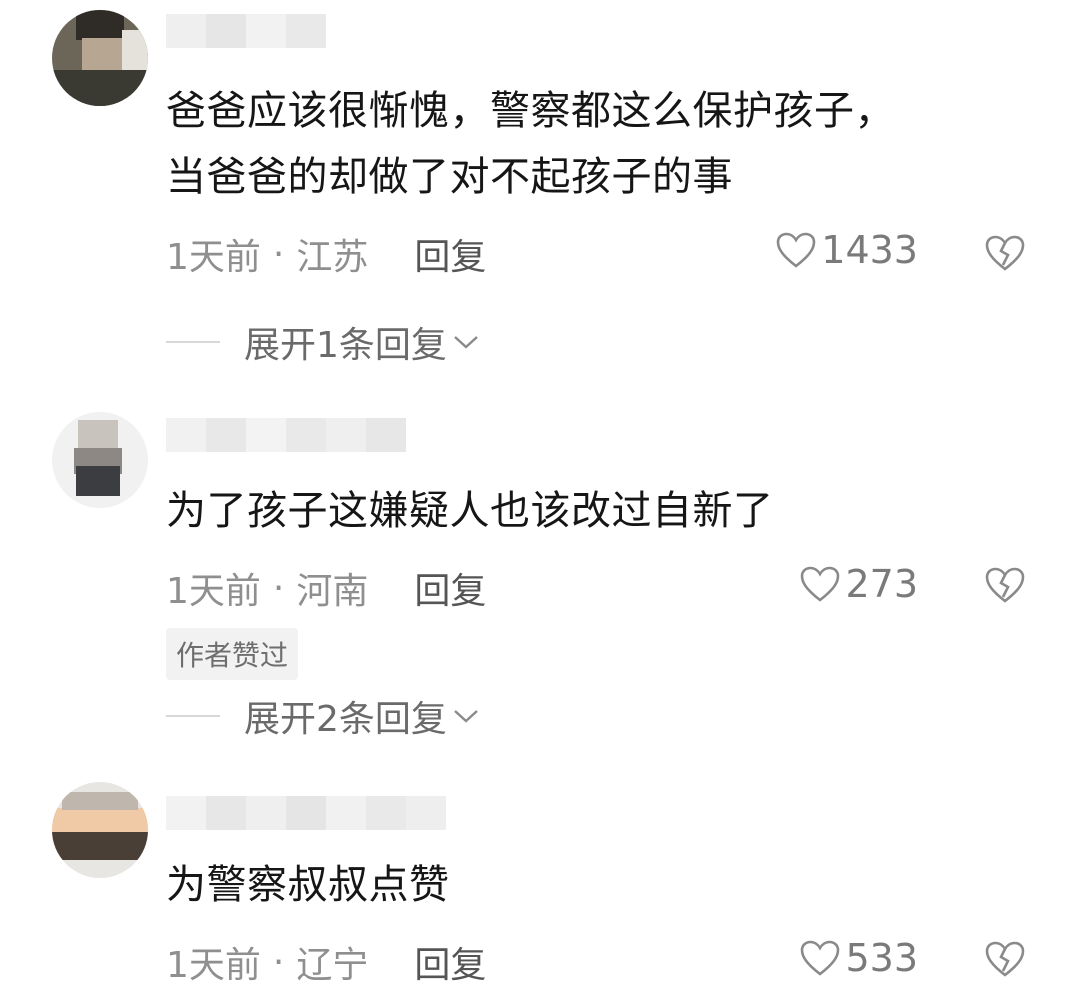 The width and height of the screenshot is (1080, 1006). What do you see at coordinates (332, 591) in the screenshot?
I see `comment-location: 河南` at bounding box center [332, 591].